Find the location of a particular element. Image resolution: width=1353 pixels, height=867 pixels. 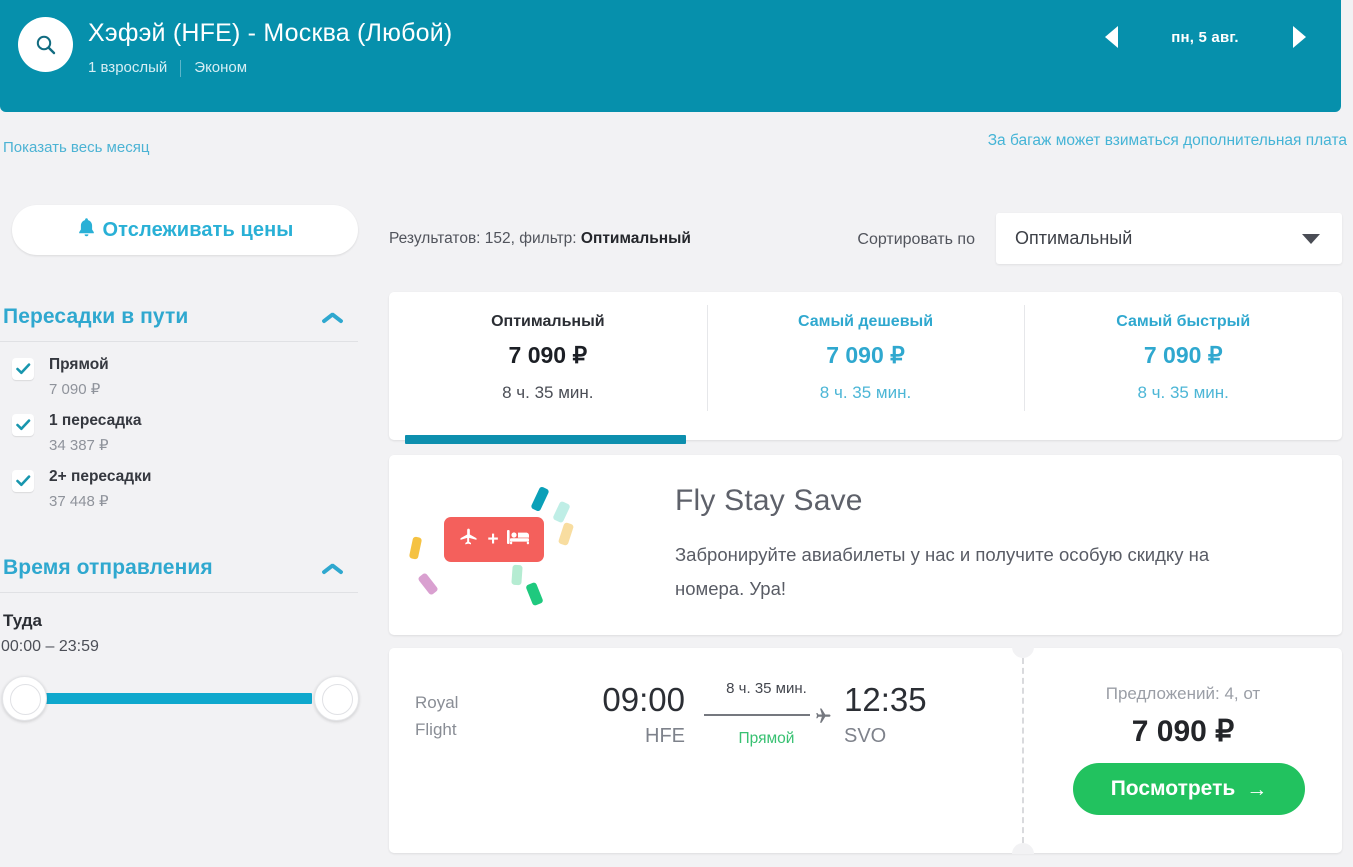

current-date-label: пн, 5 авг. is located at coordinates (1205, 37).